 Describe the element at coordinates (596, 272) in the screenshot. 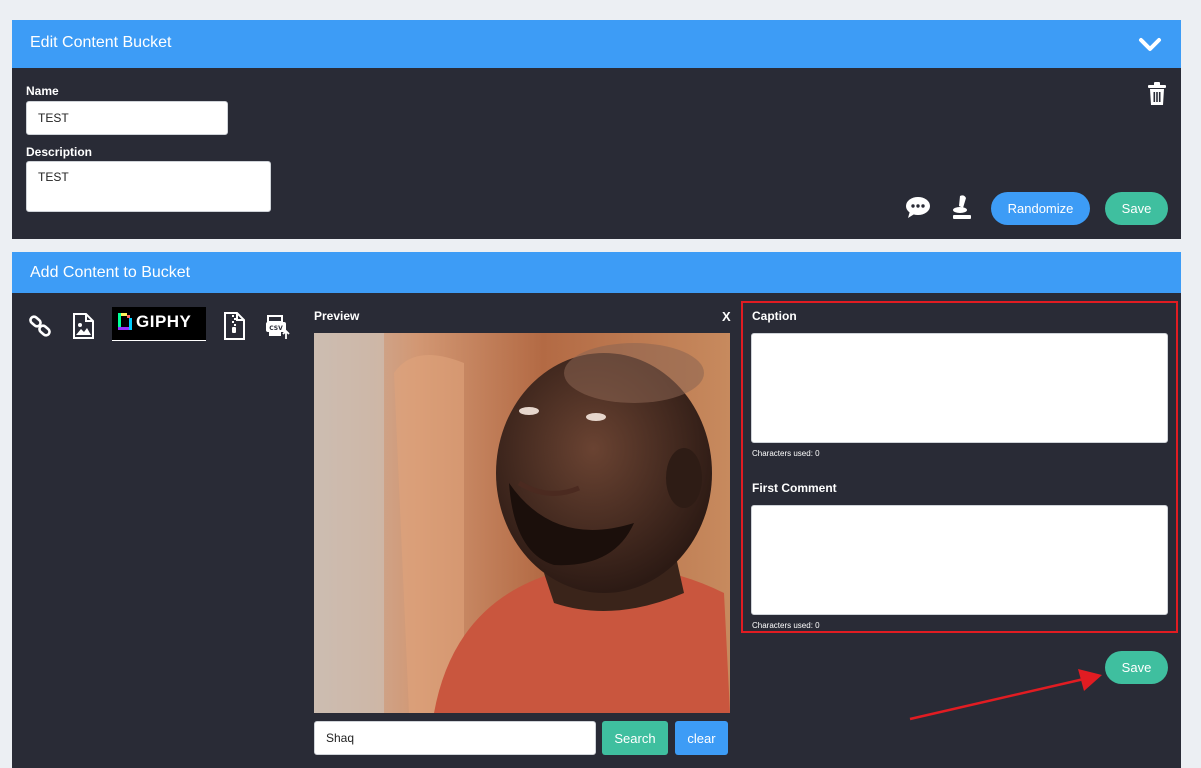

I see `add-content-header: Add Content to Bucket` at that location.